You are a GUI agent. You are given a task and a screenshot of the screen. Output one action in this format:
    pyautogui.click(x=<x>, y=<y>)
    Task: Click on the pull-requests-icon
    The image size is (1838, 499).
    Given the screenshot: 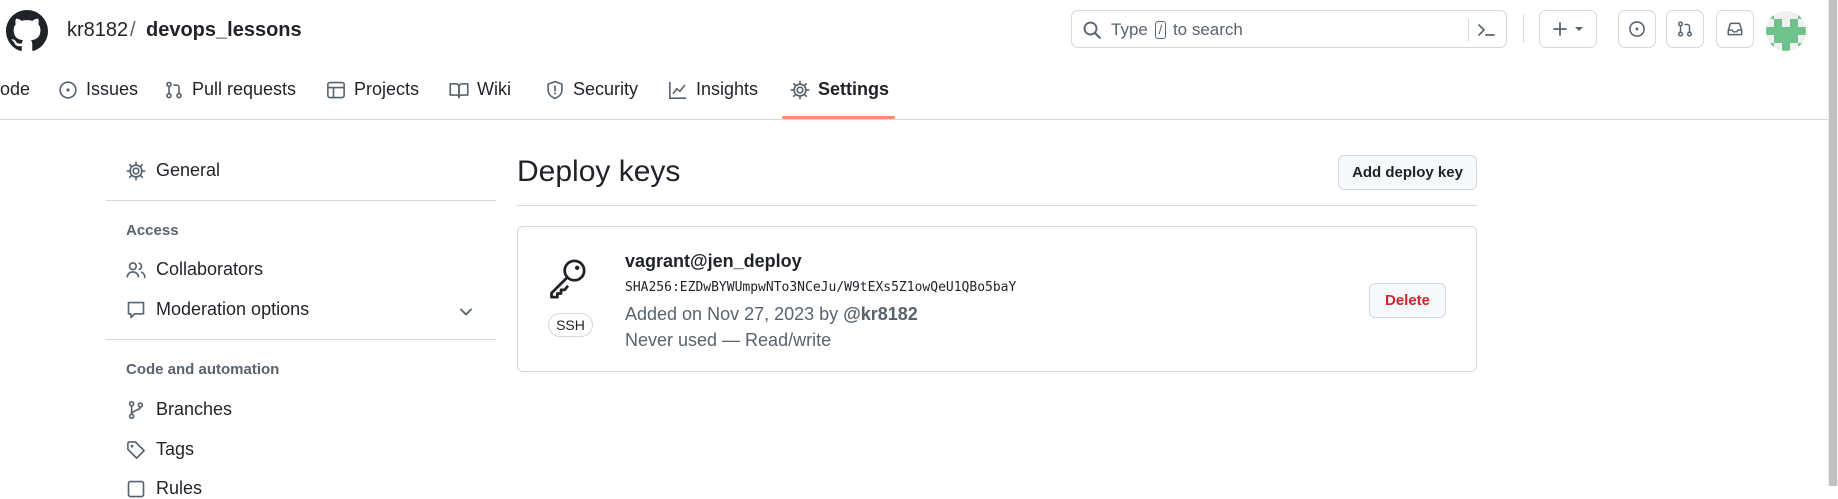 What is the action you would take?
    pyautogui.click(x=1685, y=29)
    